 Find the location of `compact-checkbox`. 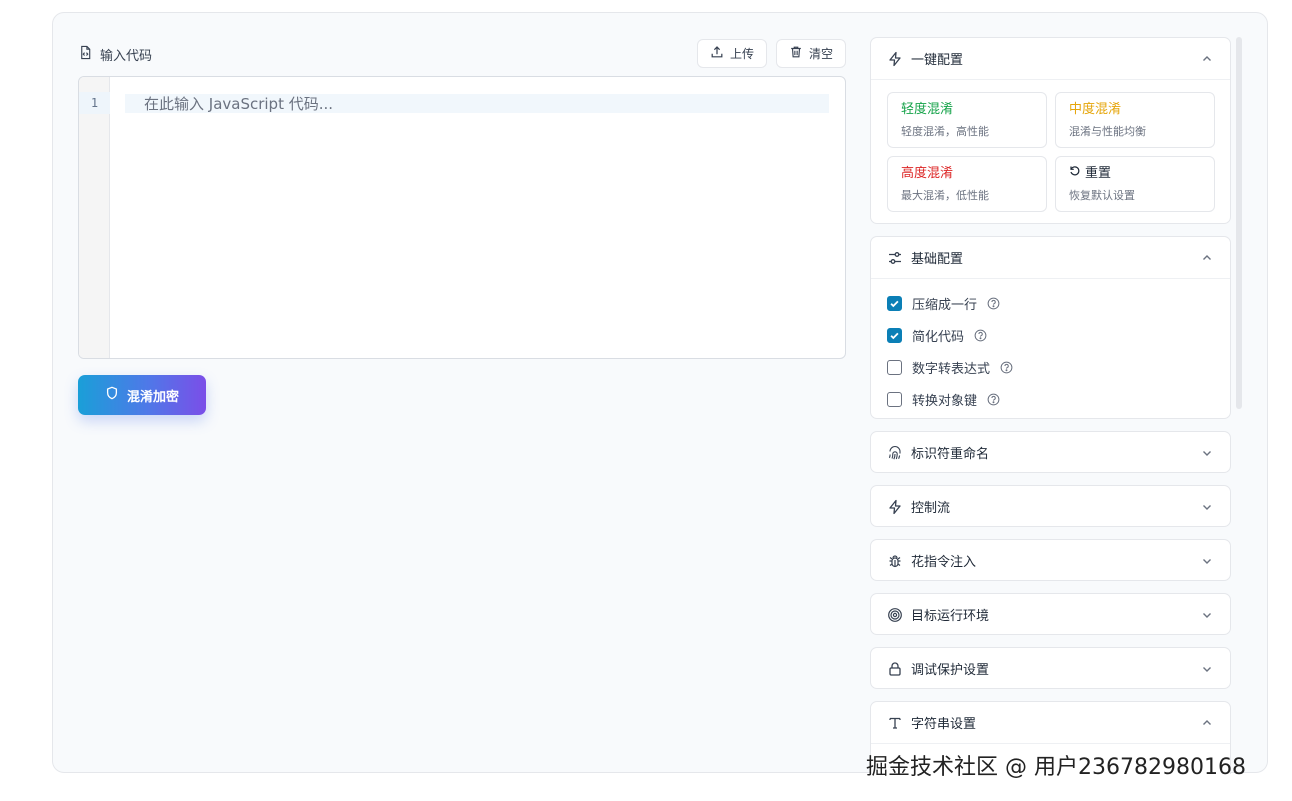

compact-checkbox is located at coordinates (894, 303).